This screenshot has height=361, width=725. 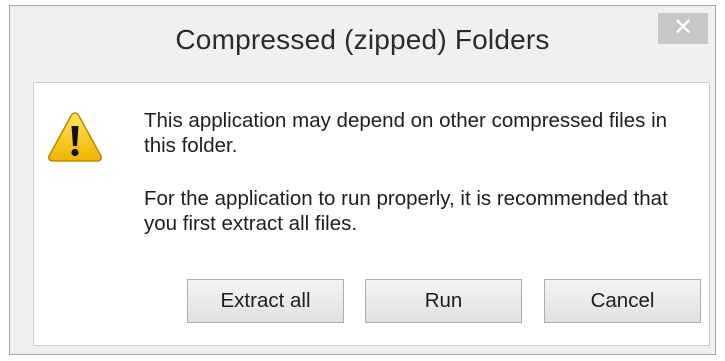 What do you see at coordinates (443, 301) in the screenshot?
I see `run-button: Run` at bounding box center [443, 301].